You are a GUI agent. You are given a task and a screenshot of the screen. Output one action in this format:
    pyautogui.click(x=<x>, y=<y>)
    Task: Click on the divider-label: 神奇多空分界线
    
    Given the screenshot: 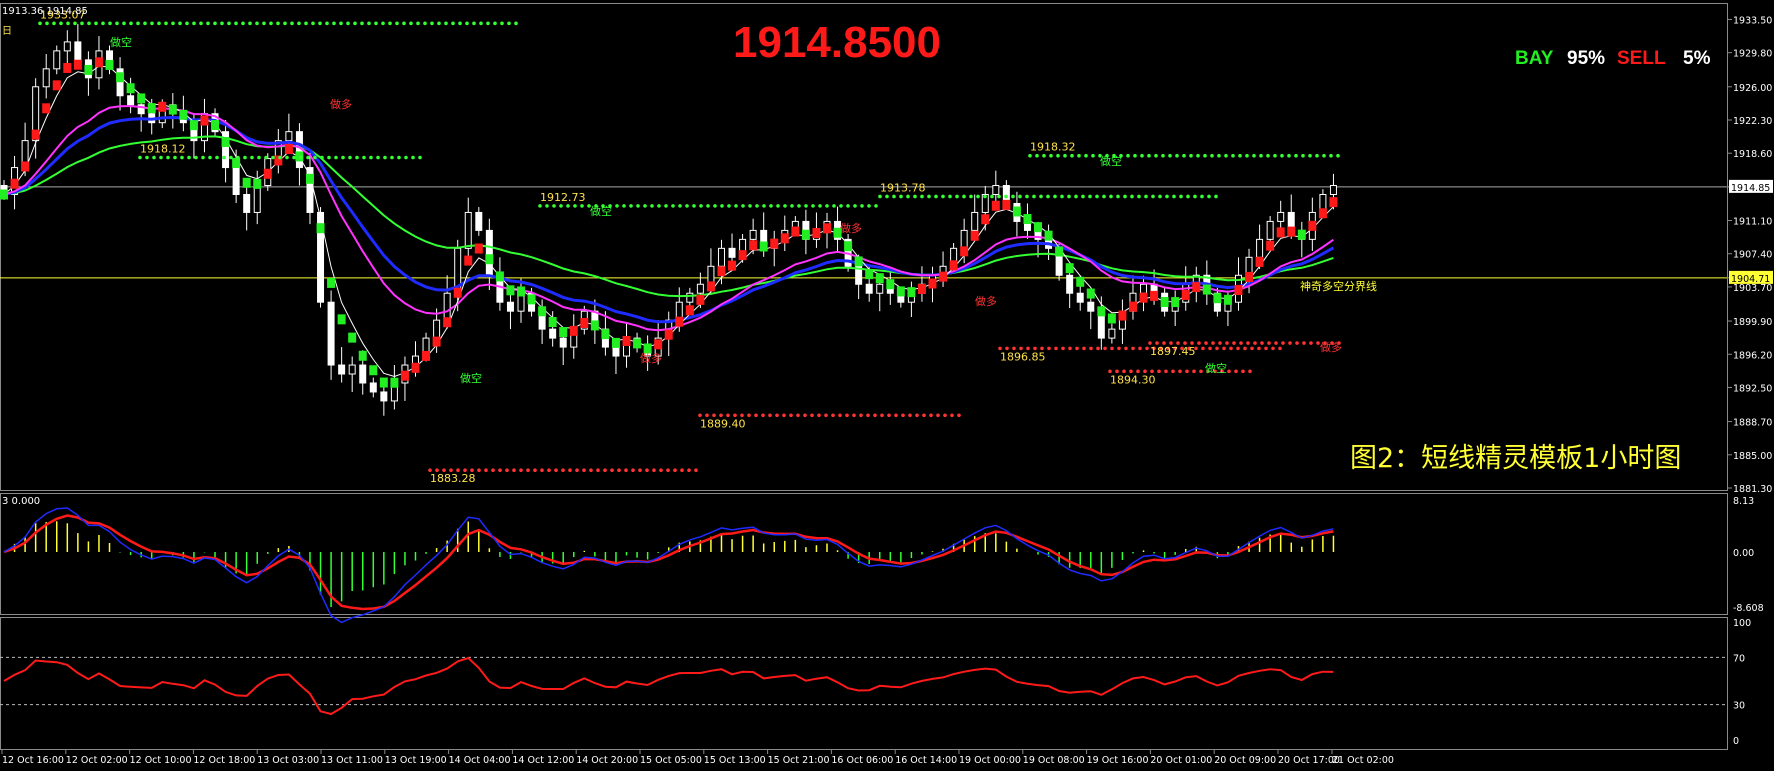 What is the action you would take?
    pyautogui.click(x=1338, y=286)
    